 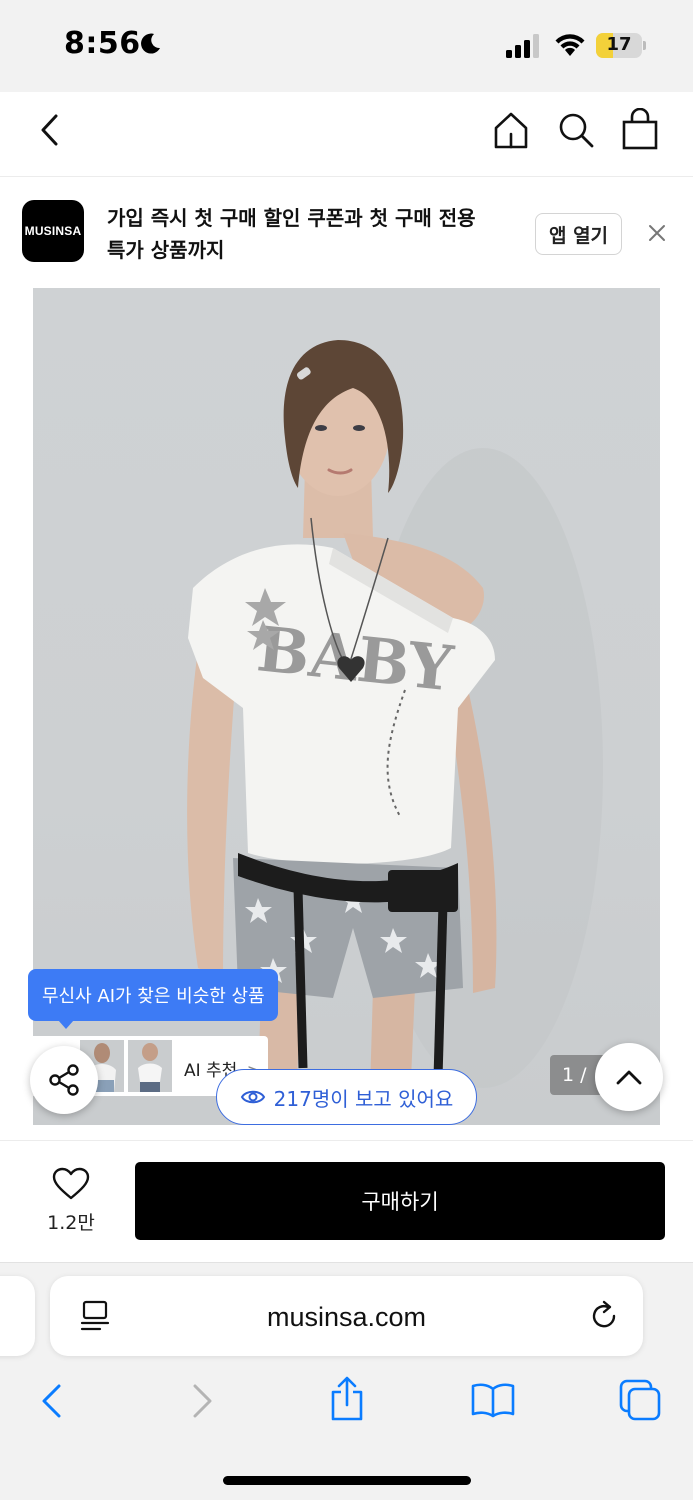 What do you see at coordinates (71, 1184) in the screenshot?
I see `heart-icon` at bounding box center [71, 1184].